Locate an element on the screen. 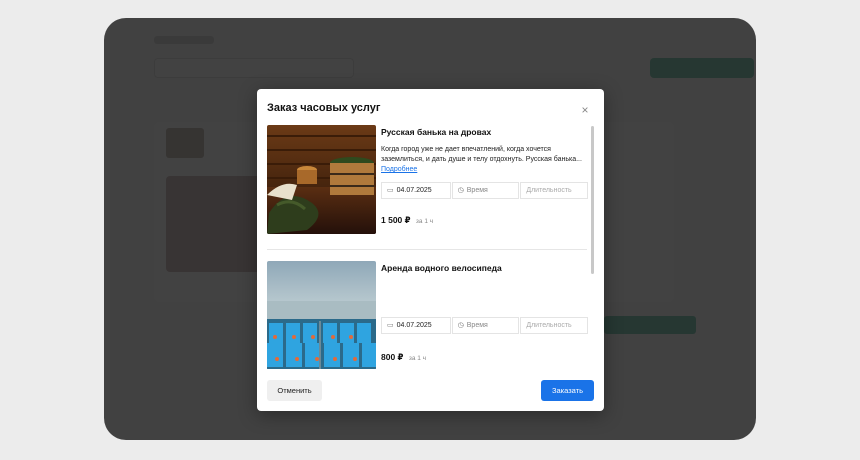  service-price: 1 500 ₽ за 1 ч is located at coordinates (407, 220).